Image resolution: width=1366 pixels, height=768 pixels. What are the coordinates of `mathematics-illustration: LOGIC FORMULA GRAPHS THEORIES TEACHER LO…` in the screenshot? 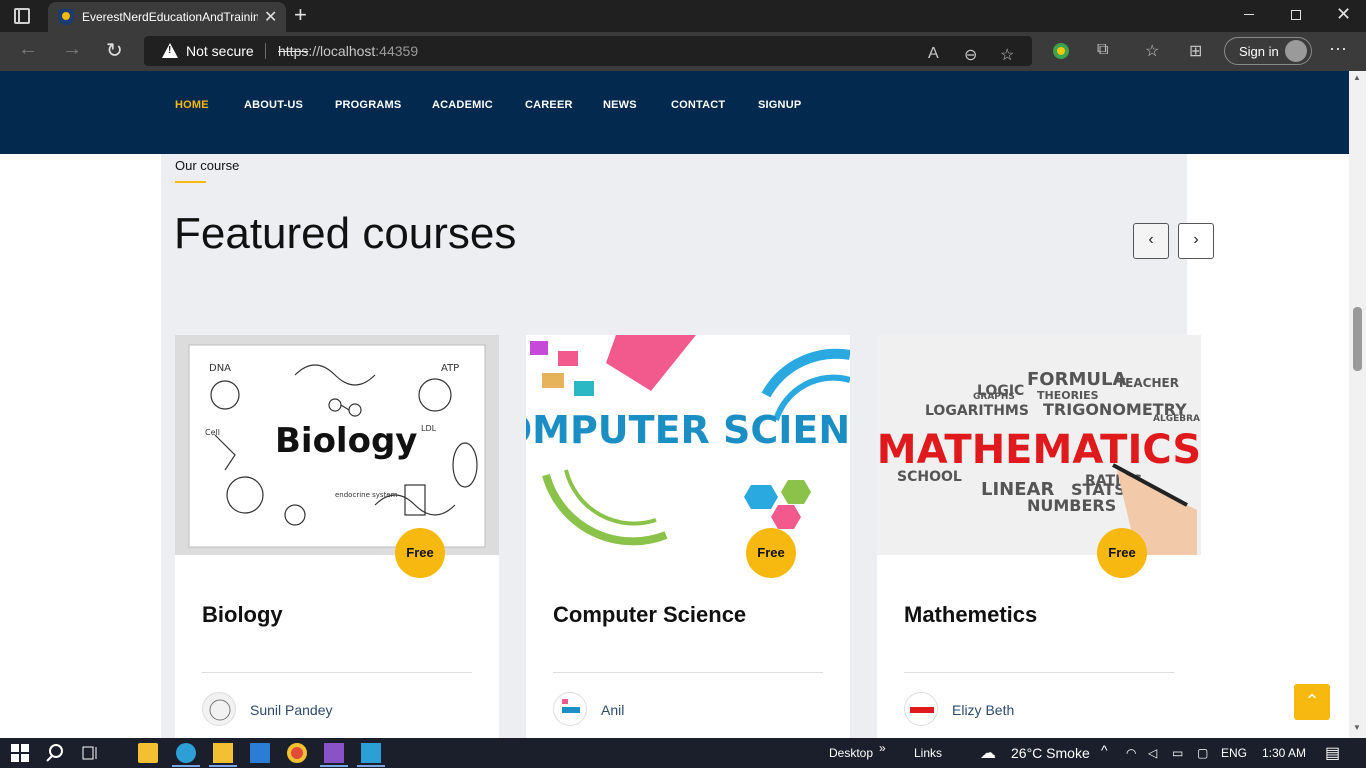 It's located at (1039, 462).